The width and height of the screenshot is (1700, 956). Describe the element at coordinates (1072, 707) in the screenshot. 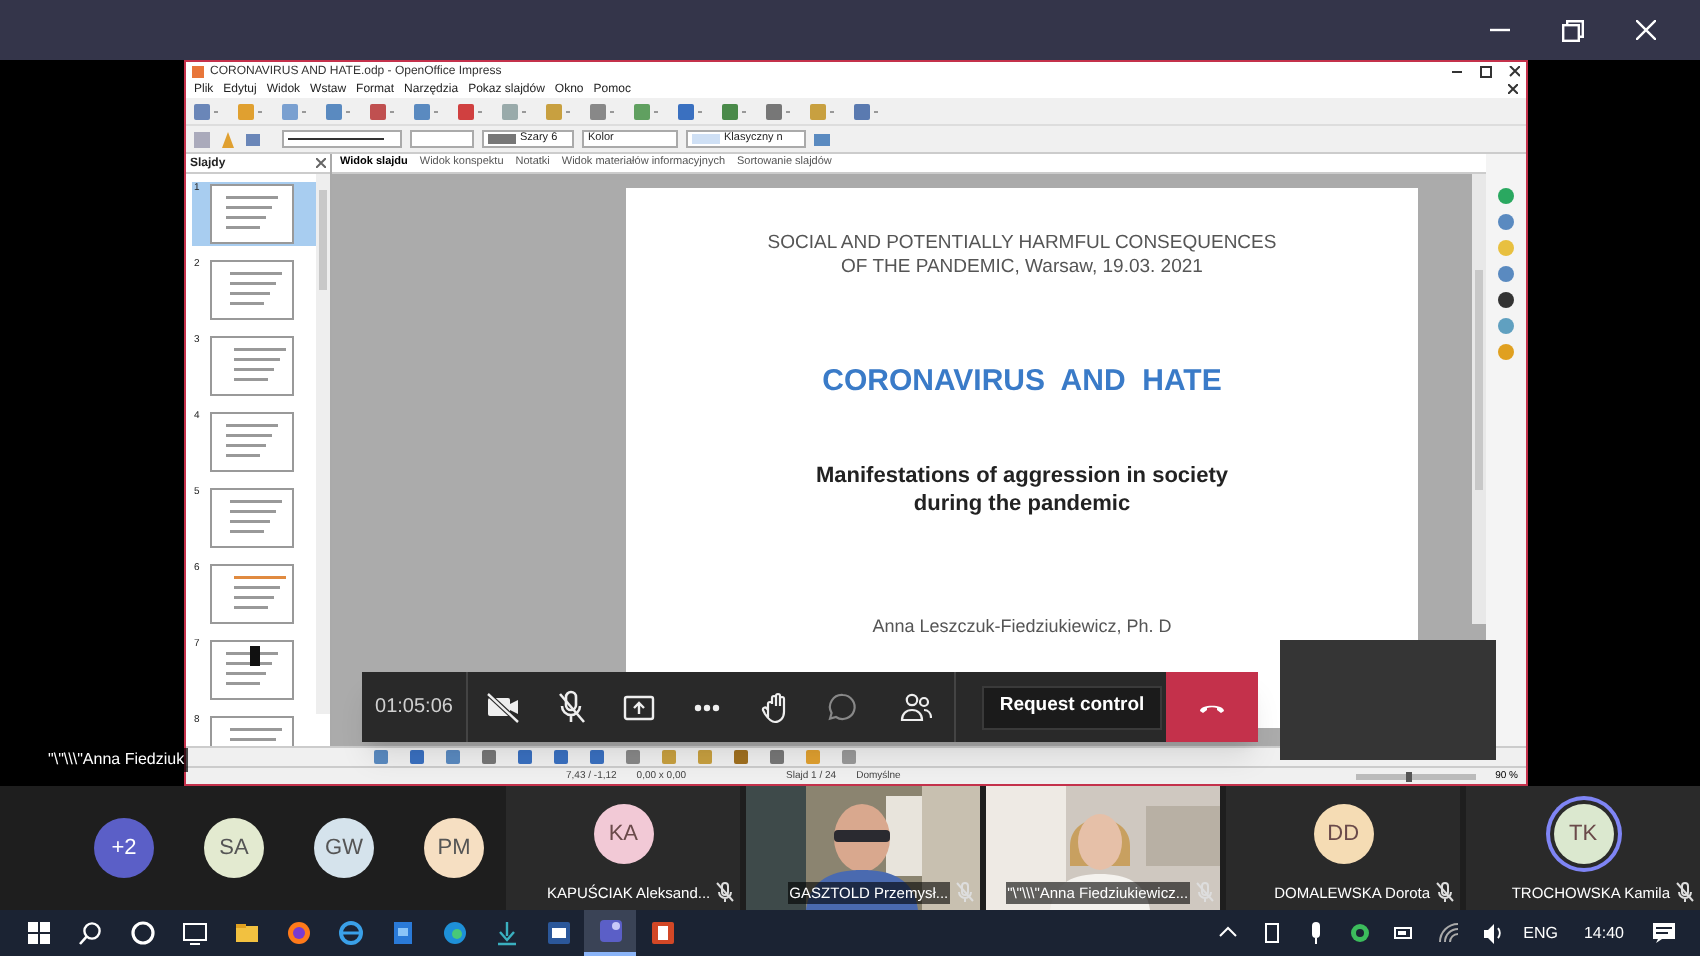

I see `request-control-button: Request control` at that location.